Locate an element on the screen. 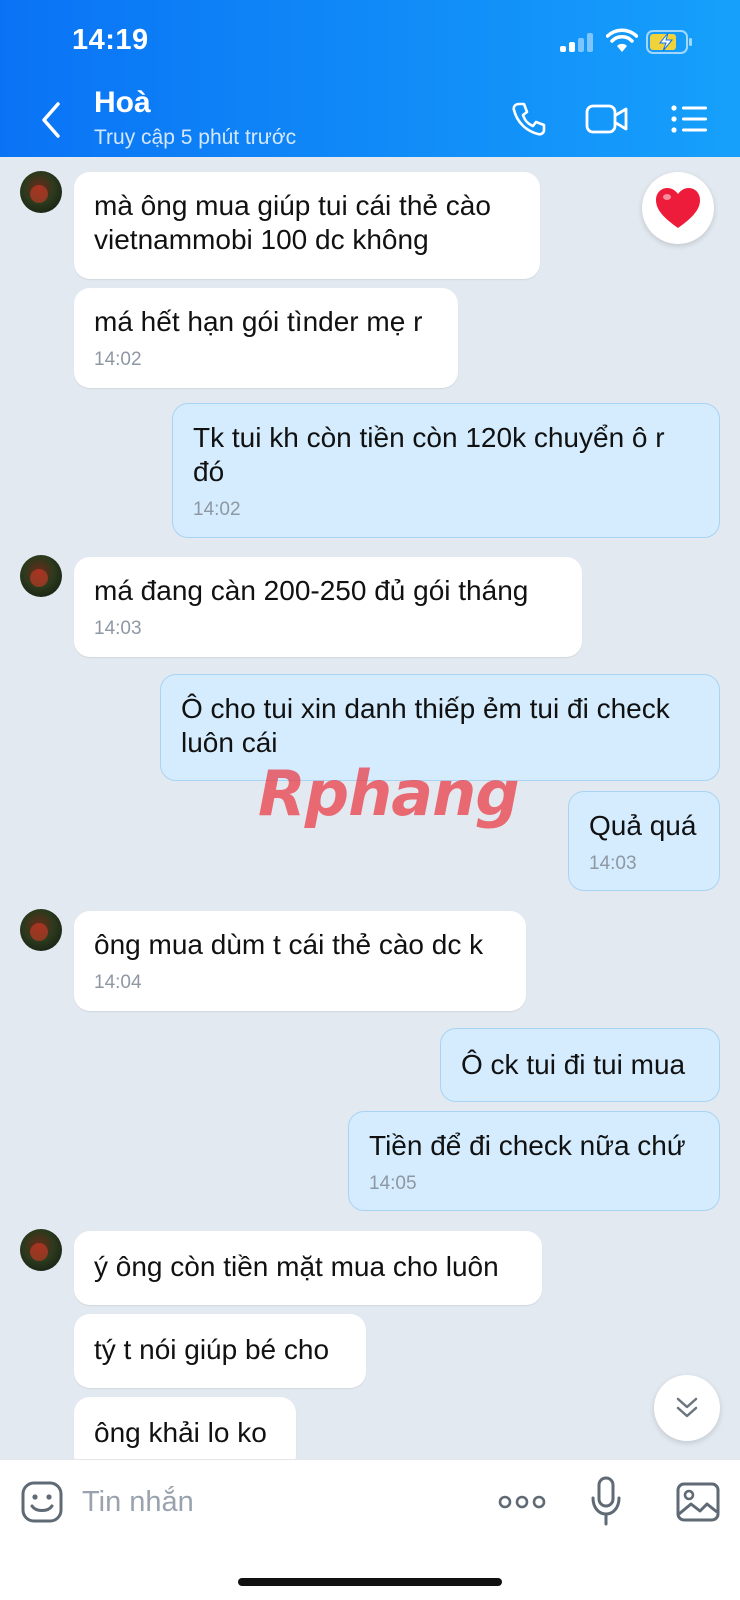 This screenshot has height=1600, width=740. status-time: 14:19 is located at coordinates (110, 40).